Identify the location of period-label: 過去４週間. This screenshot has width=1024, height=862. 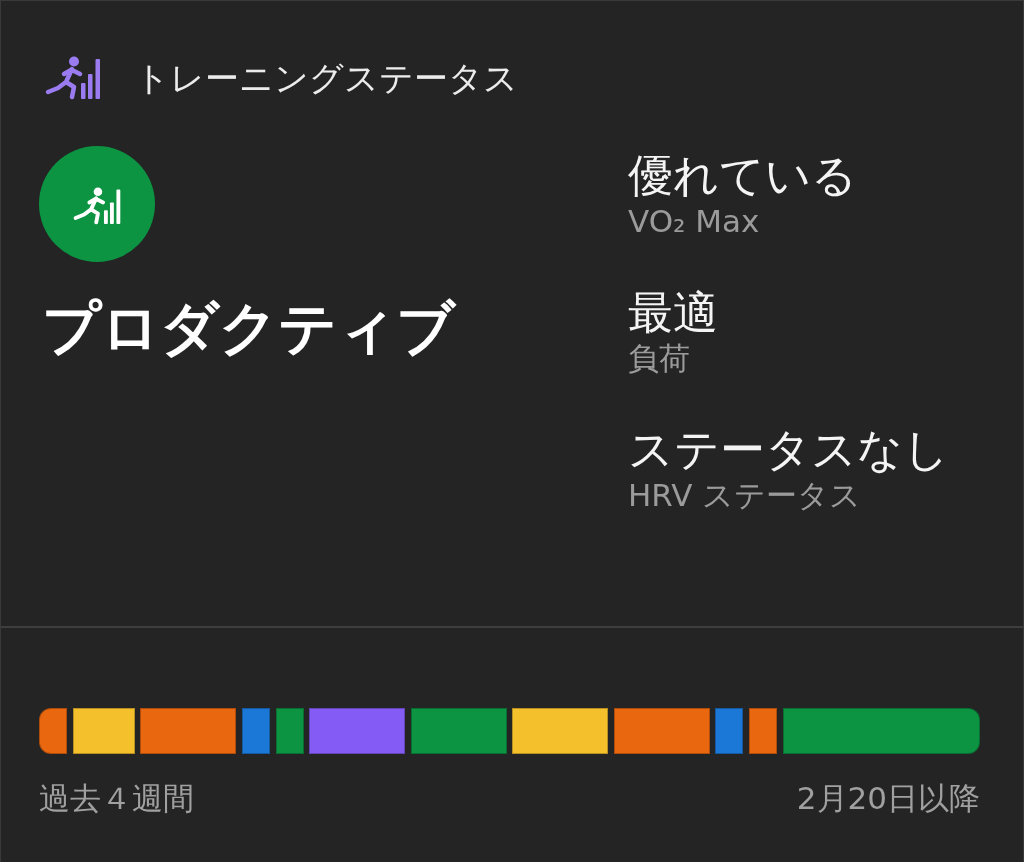
(116, 799).